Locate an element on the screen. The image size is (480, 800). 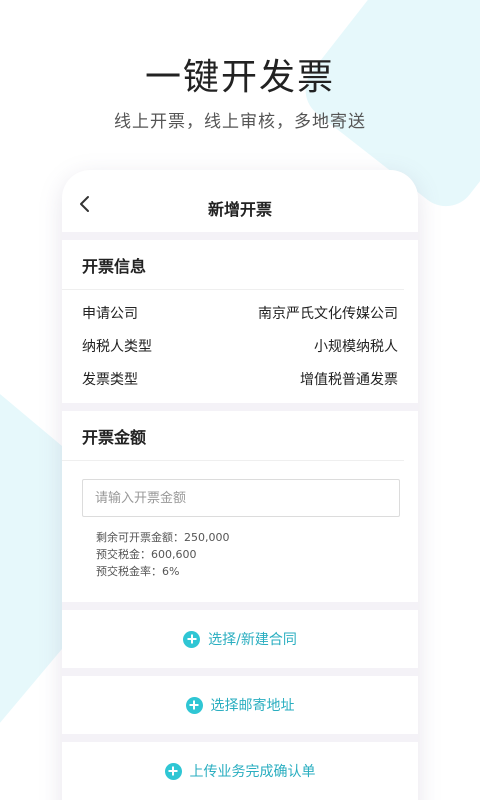
page-title: 新增开票 is located at coordinates (239, 209).